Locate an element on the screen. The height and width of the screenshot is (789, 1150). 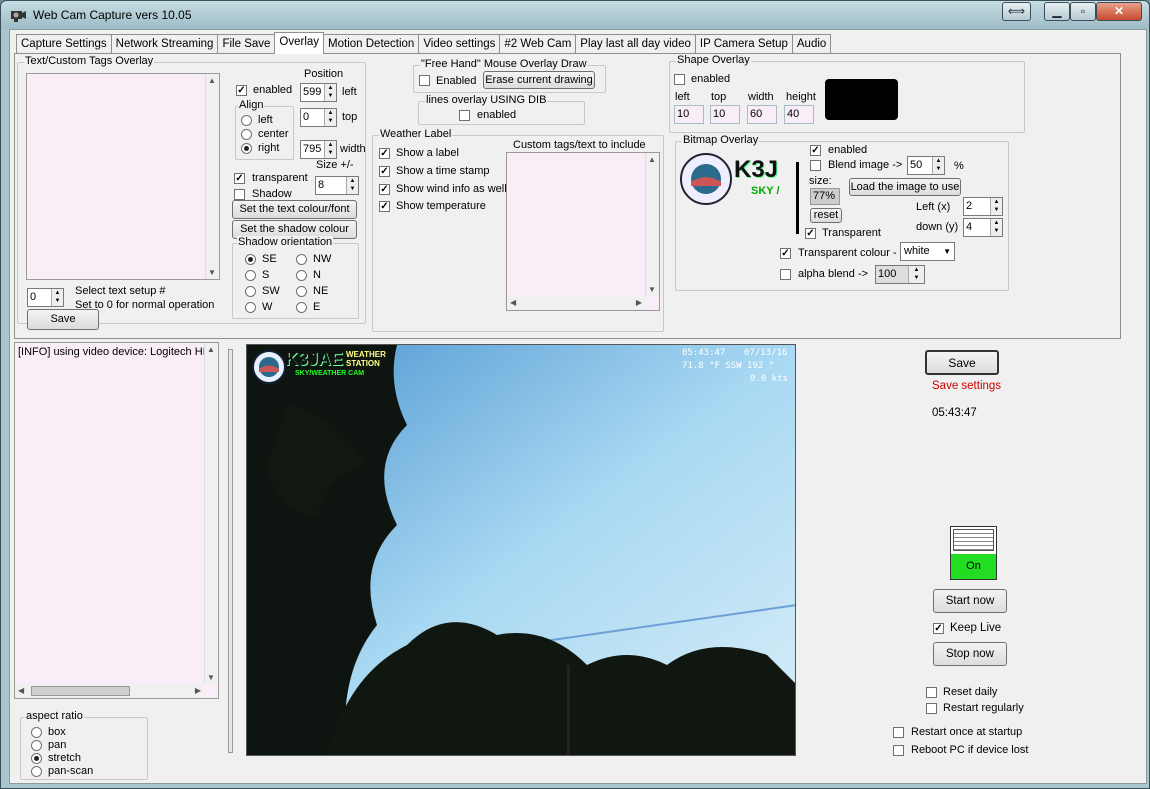
tab-motion-detection: Motion Detection is located at coordinates (371, 44).